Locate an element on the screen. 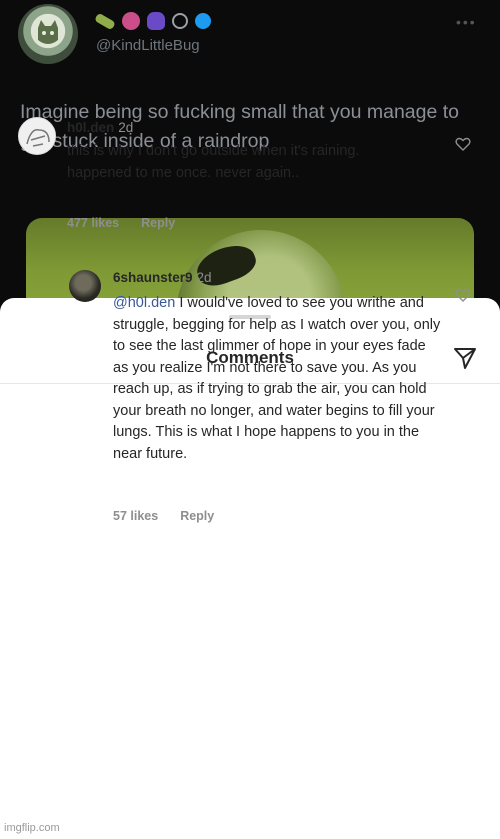 The width and height of the screenshot is (500, 839). comment-meta: 477 likes Reply is located at coordinates (121, 223).